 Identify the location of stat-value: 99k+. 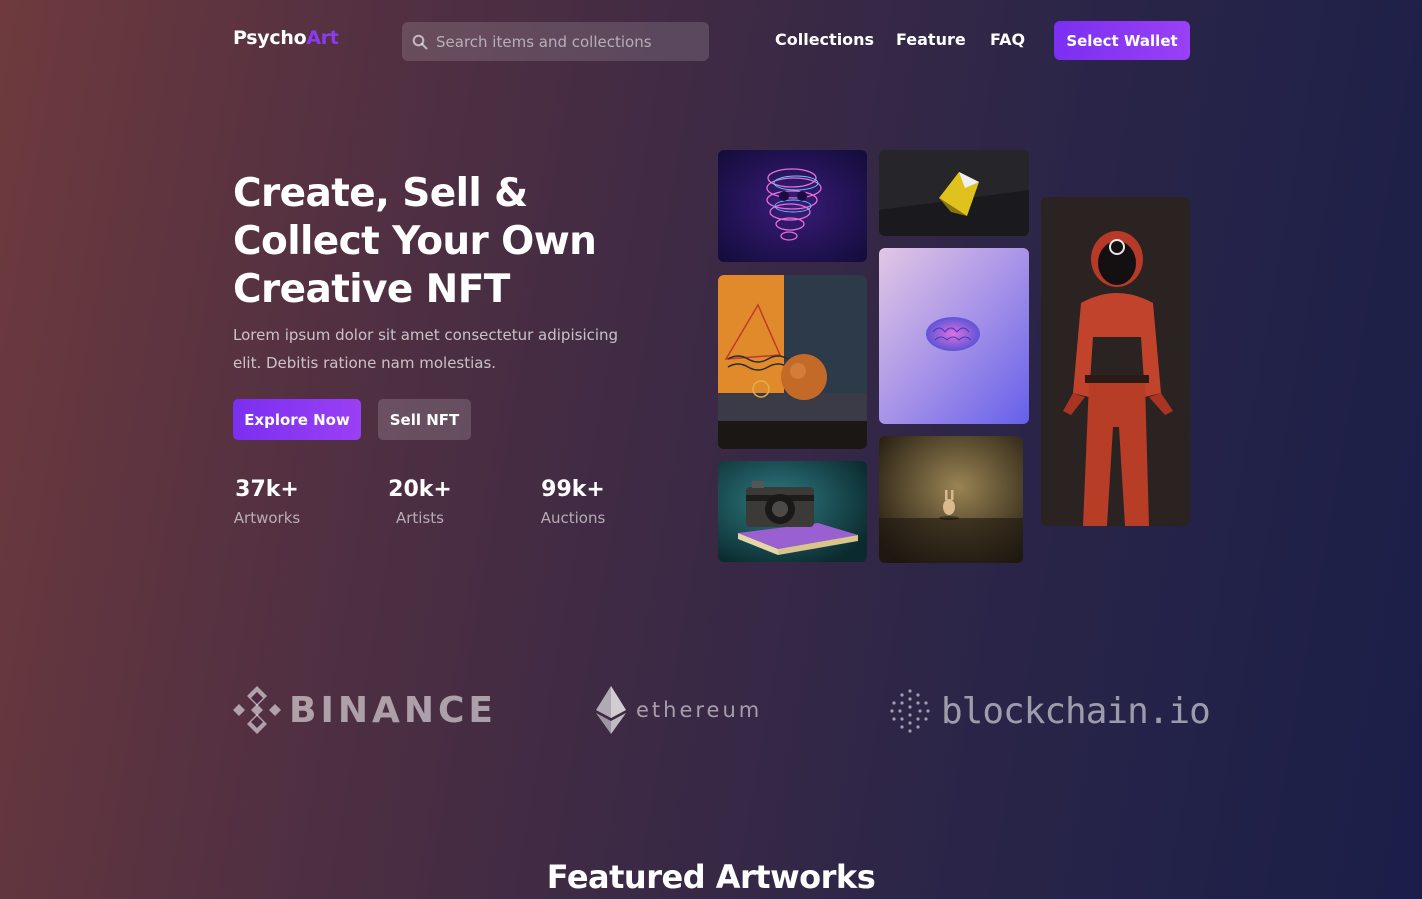
(573, 489).